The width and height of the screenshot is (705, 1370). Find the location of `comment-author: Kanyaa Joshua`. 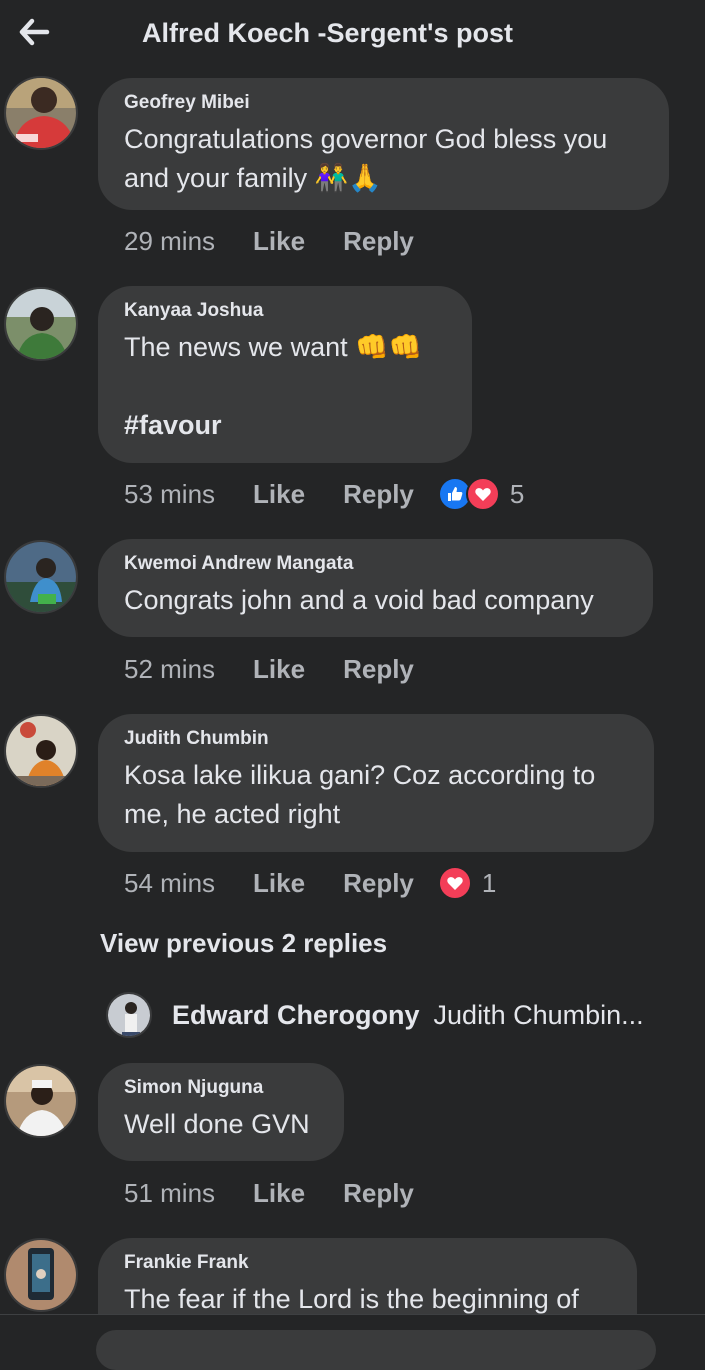

comment-author: Kanyaa Joshua is located at coordinates (285, 311).